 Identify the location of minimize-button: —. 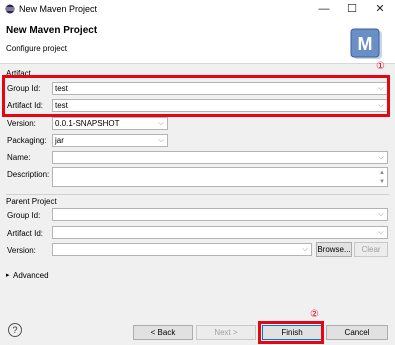
(324, 9).